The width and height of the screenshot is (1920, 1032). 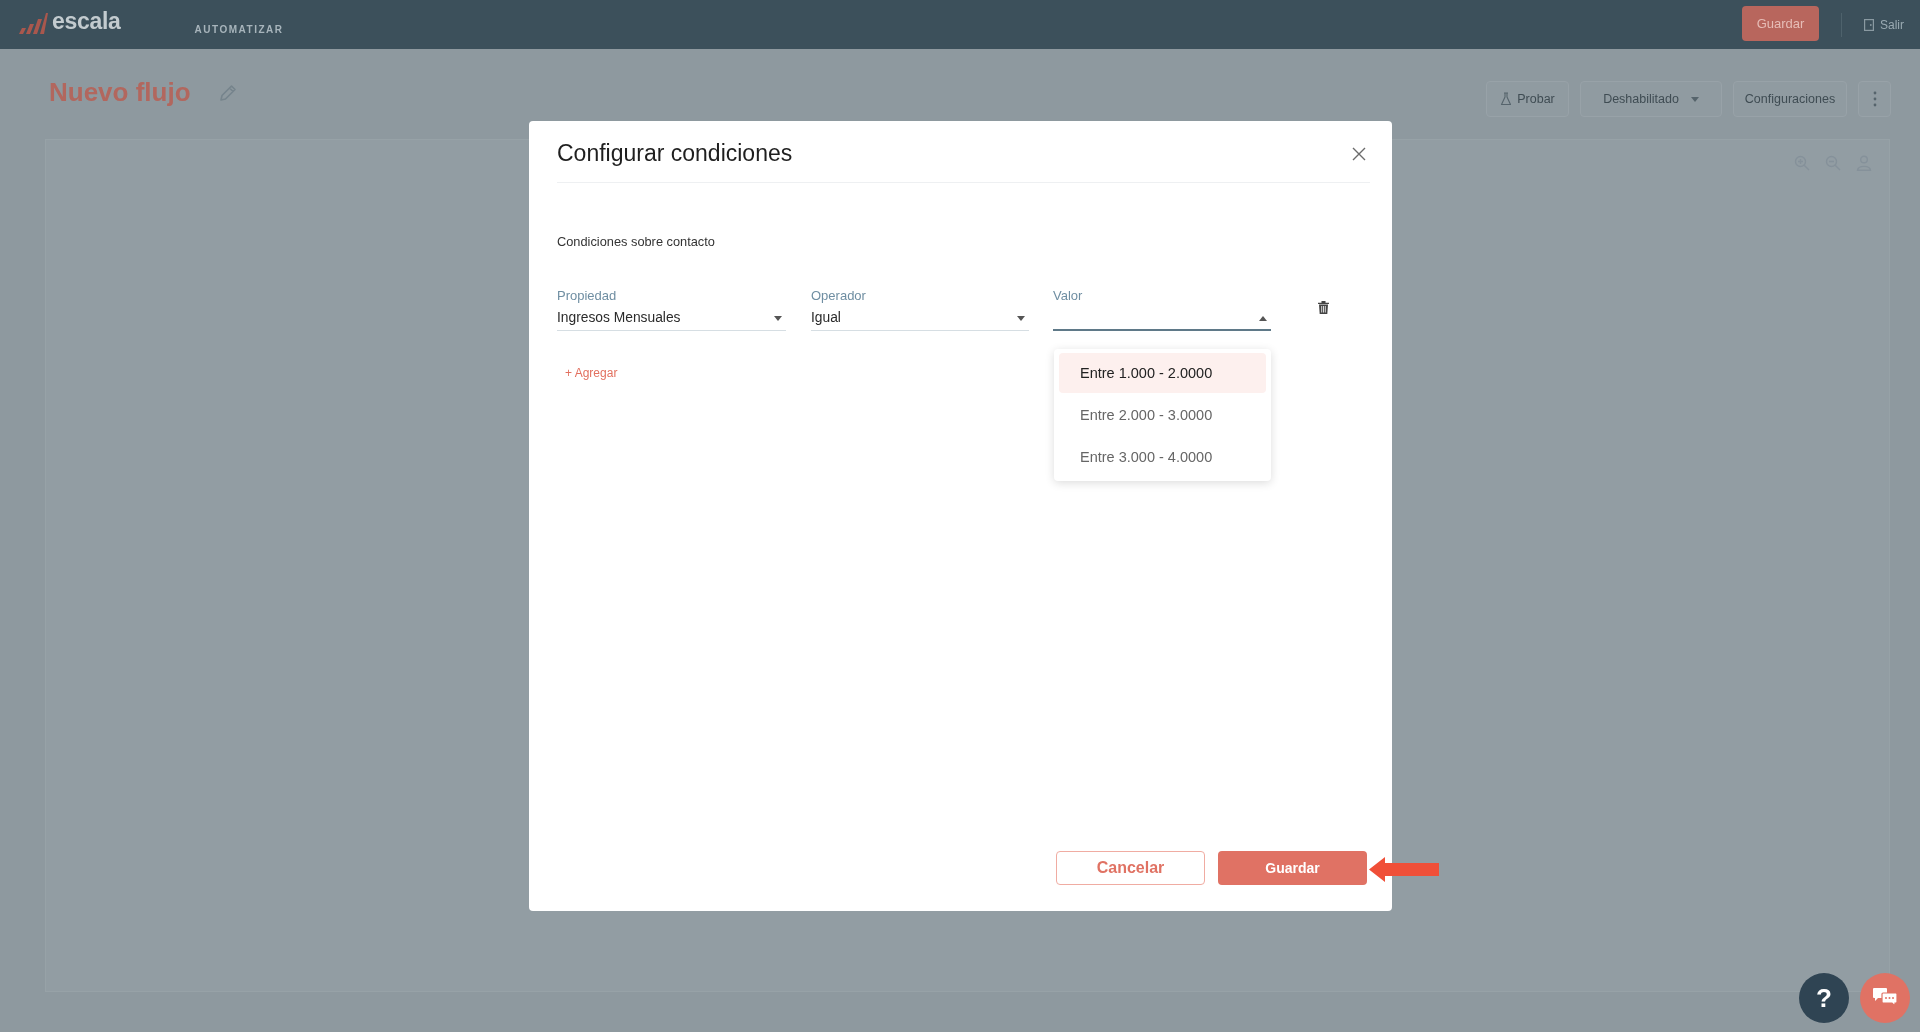 I want to click on select-field: Igual, so click(x=920, y=319).